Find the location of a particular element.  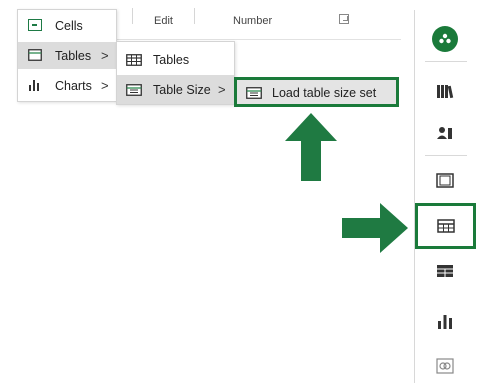

dialog-launcher-icon is located at coordinates (344, 19).